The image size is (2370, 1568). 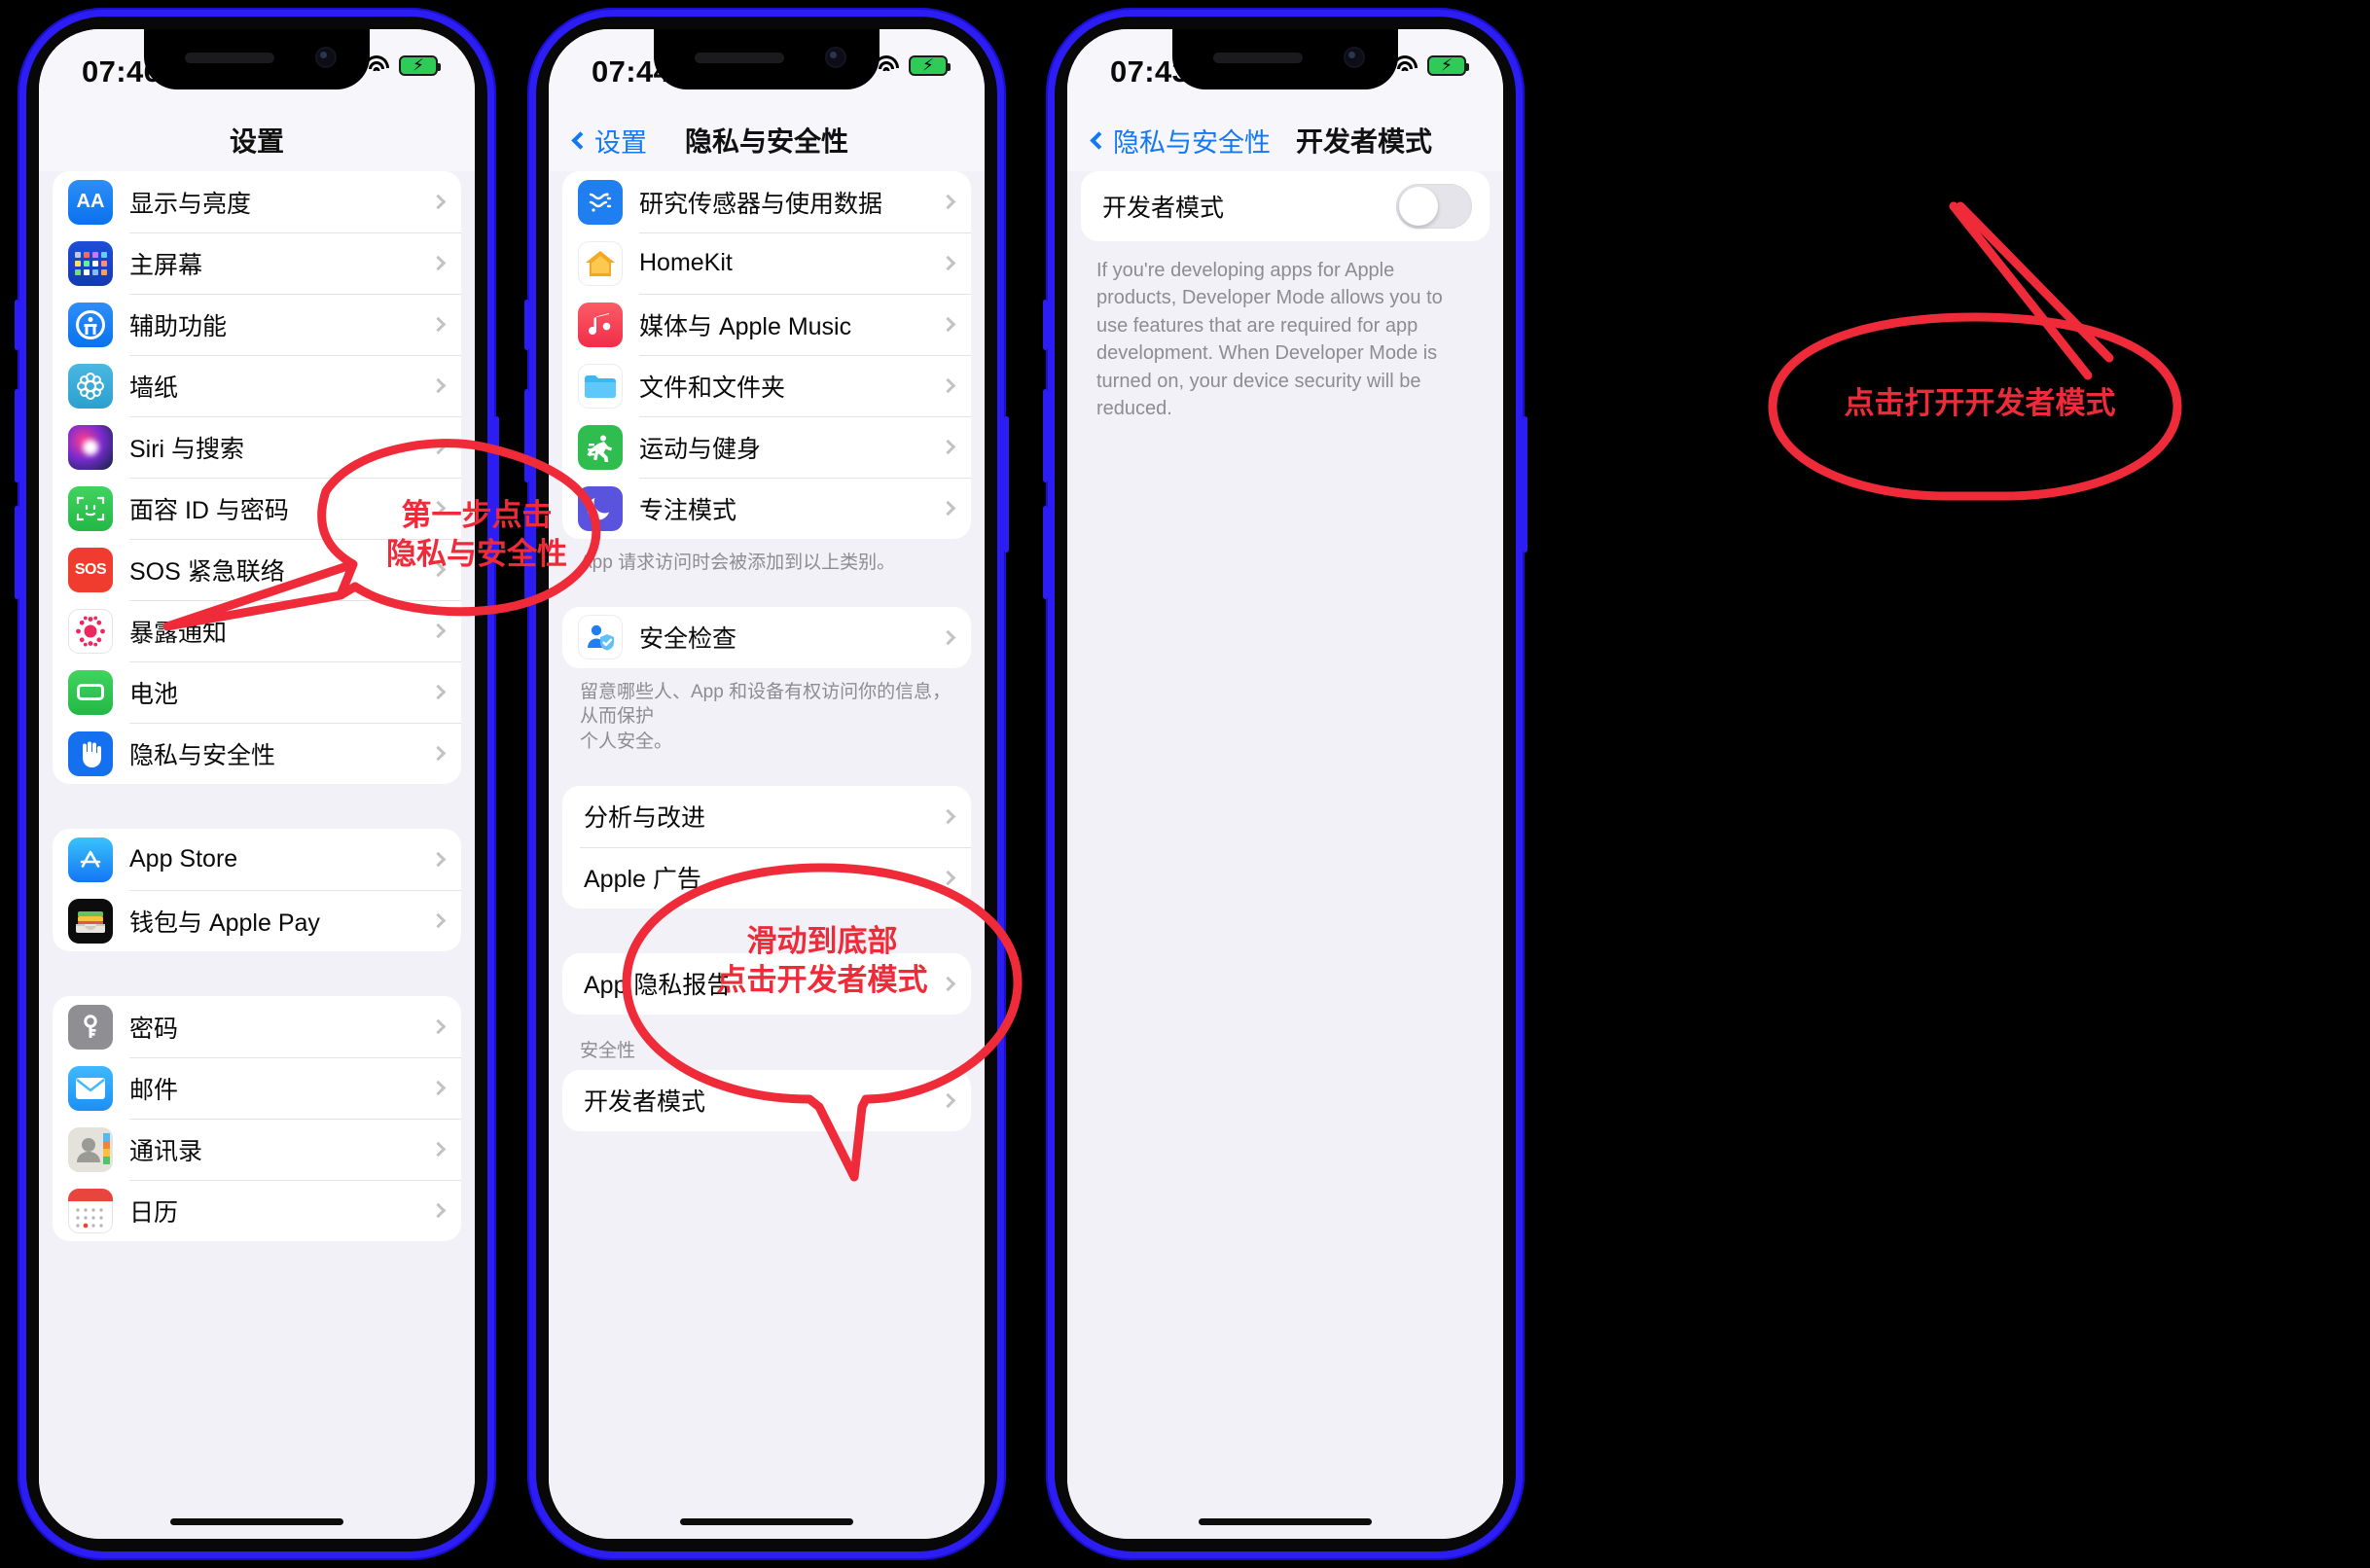 I want to click on privacy-row-focus: 专注模式, so click(x=766, y=508).